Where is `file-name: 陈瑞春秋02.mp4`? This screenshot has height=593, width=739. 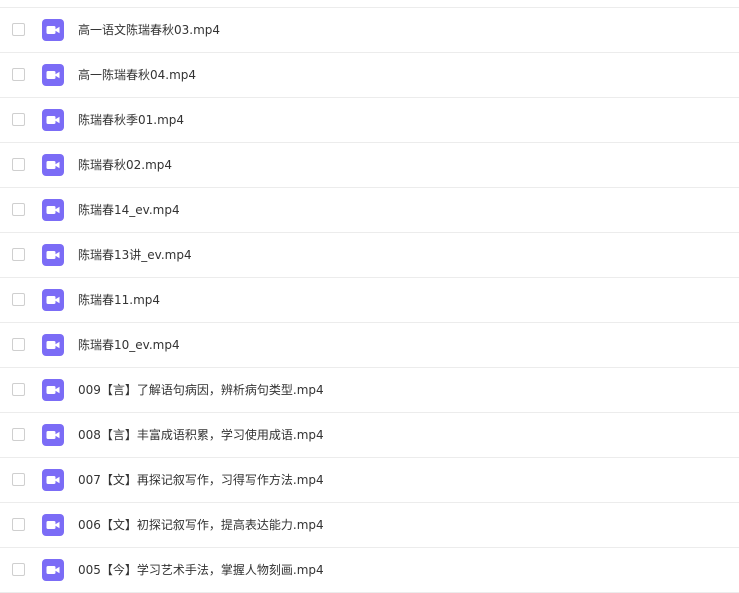
file-name: 陈瑞春秋02.mp4 is located at coordinates (125, 165).